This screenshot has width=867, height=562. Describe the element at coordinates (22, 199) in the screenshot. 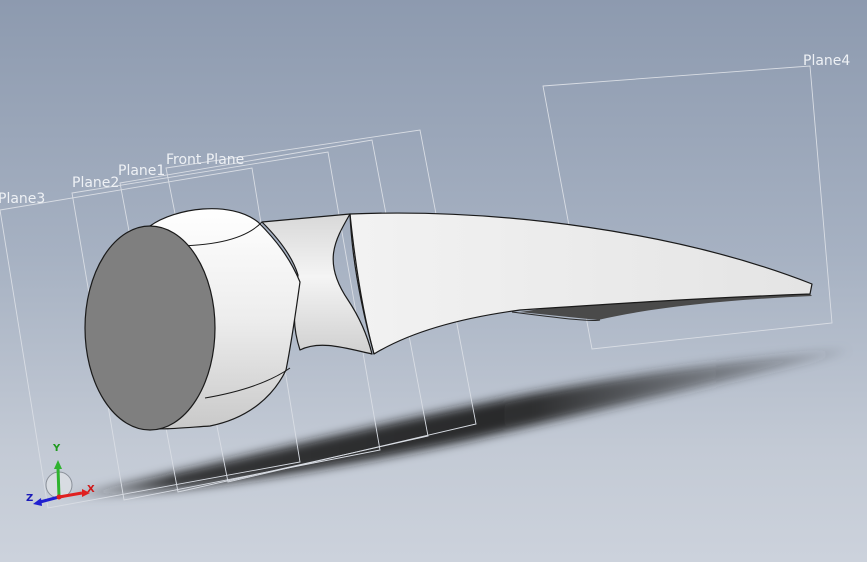

I see `plane3-label: Plane3` at that location.